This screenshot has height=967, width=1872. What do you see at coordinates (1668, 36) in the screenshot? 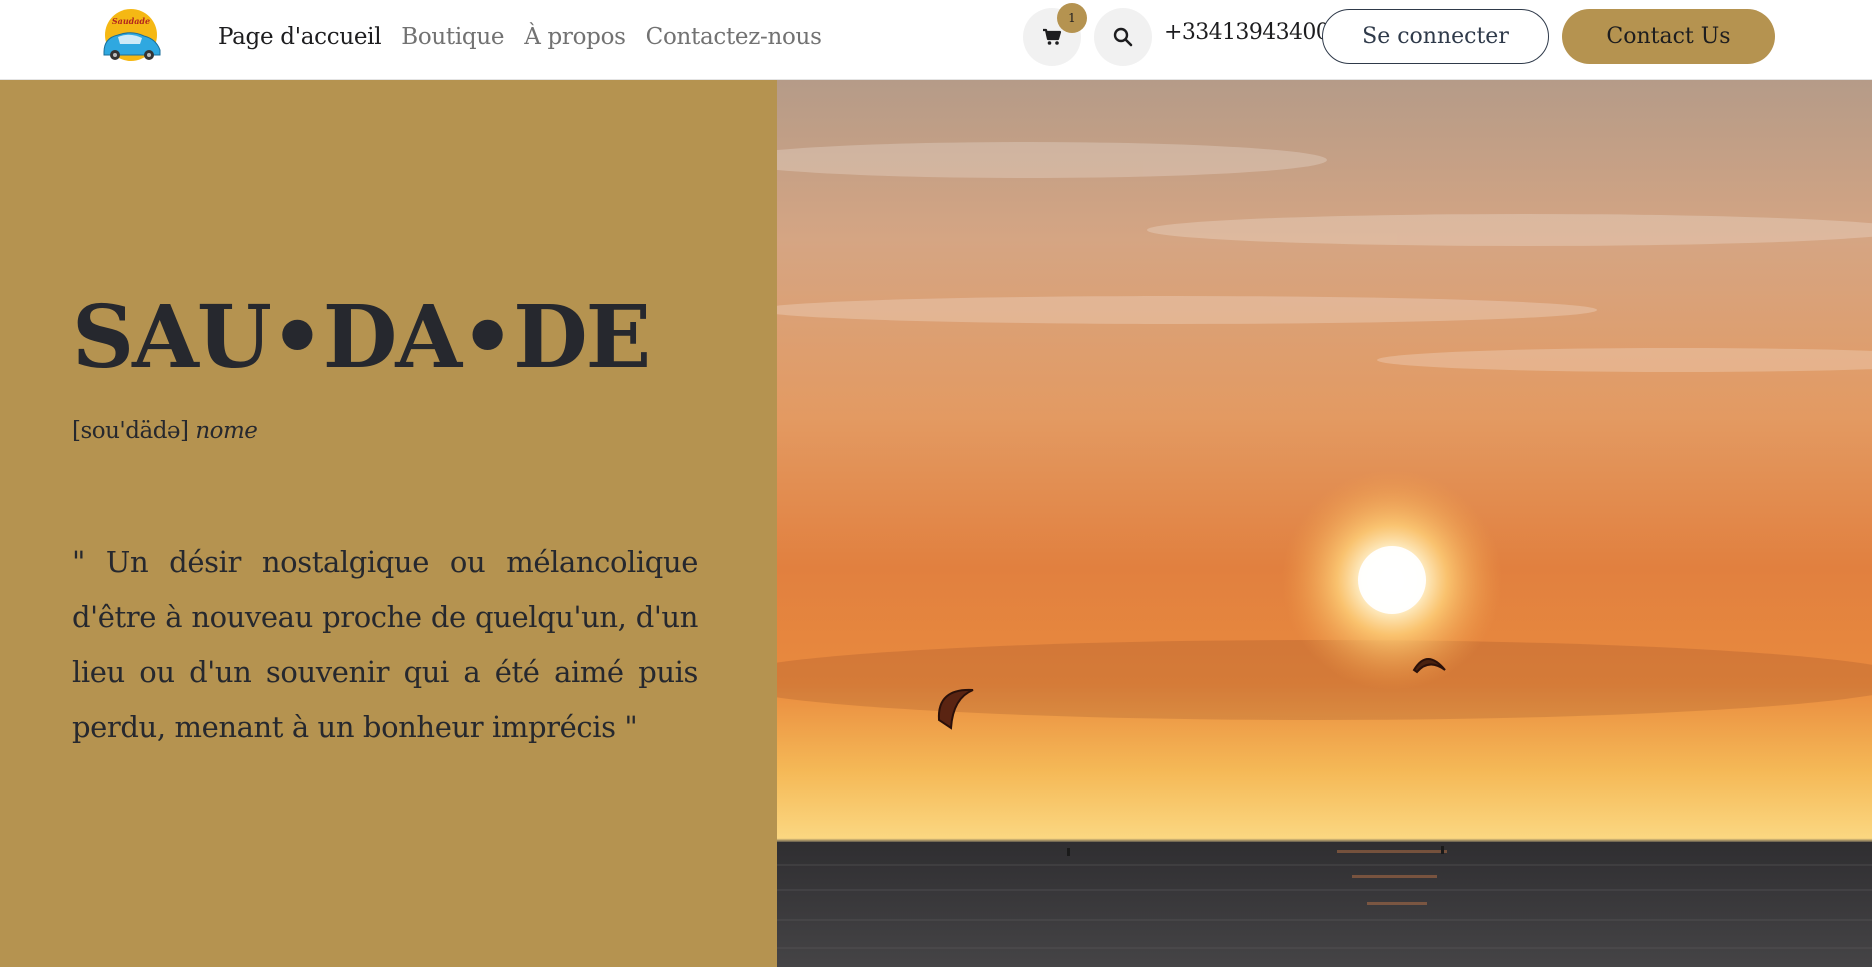
I see `contact-us-button: Contact Us` at bounding box center [1668, 36].